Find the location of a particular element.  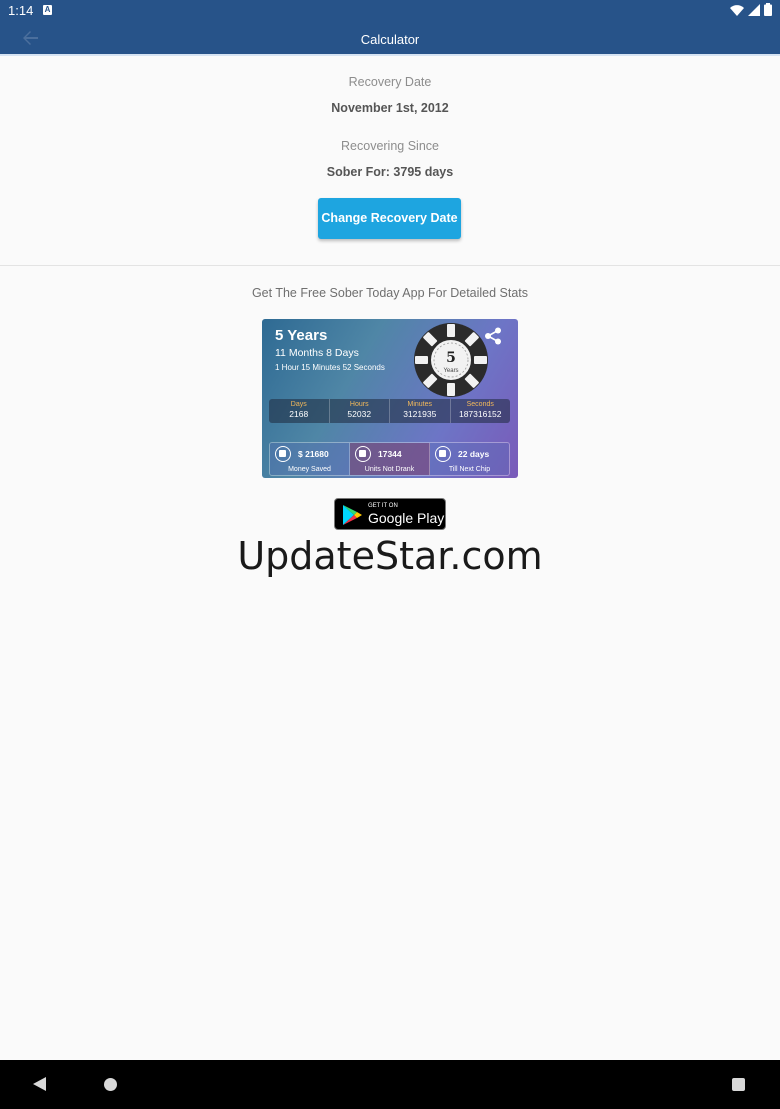

nav-back-icon is located at coordinates (39, 1084).